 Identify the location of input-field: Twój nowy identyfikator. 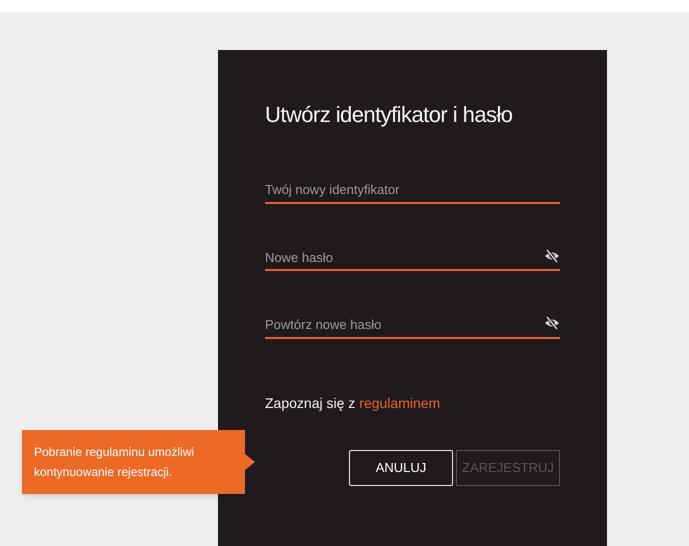
(412, 192).